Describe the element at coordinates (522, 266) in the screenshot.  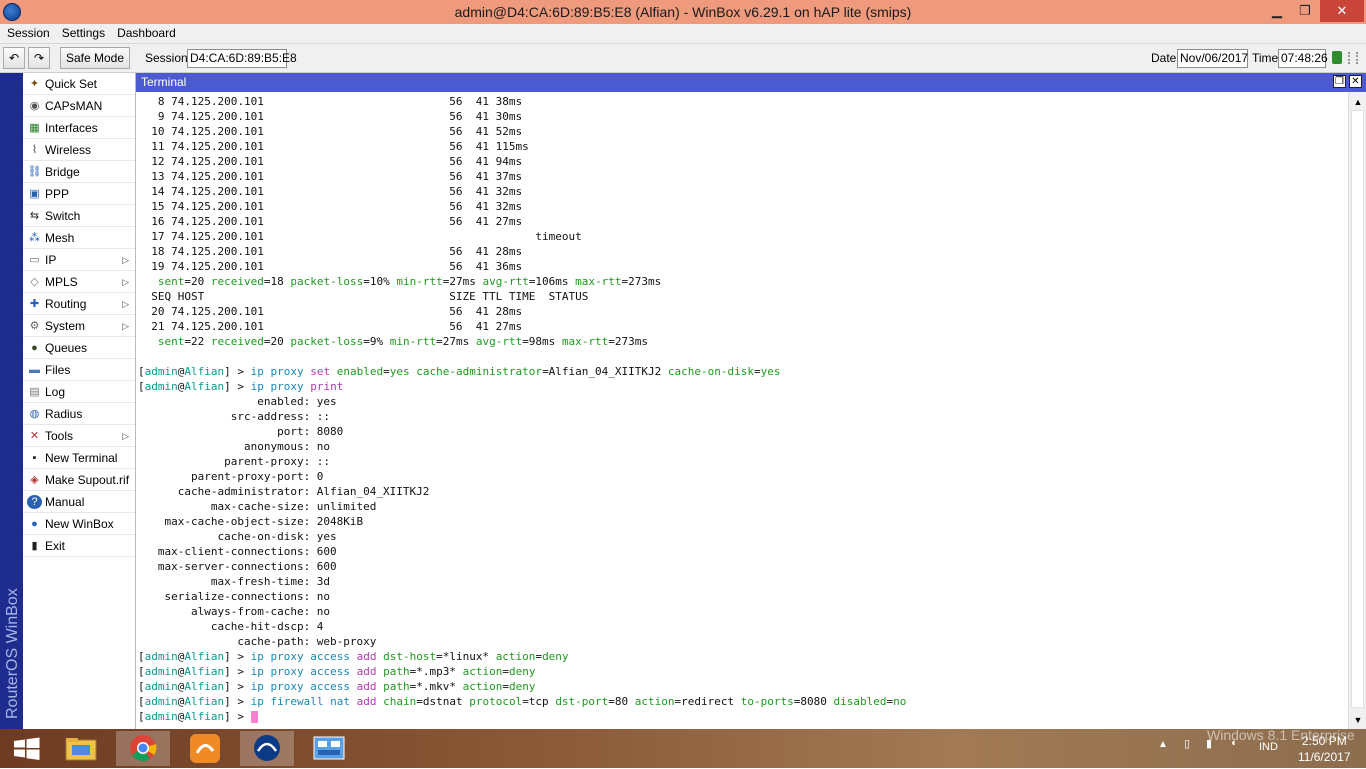
I see `terminal-line: 19 74.125.200.101 56 41 36ms` at that location.